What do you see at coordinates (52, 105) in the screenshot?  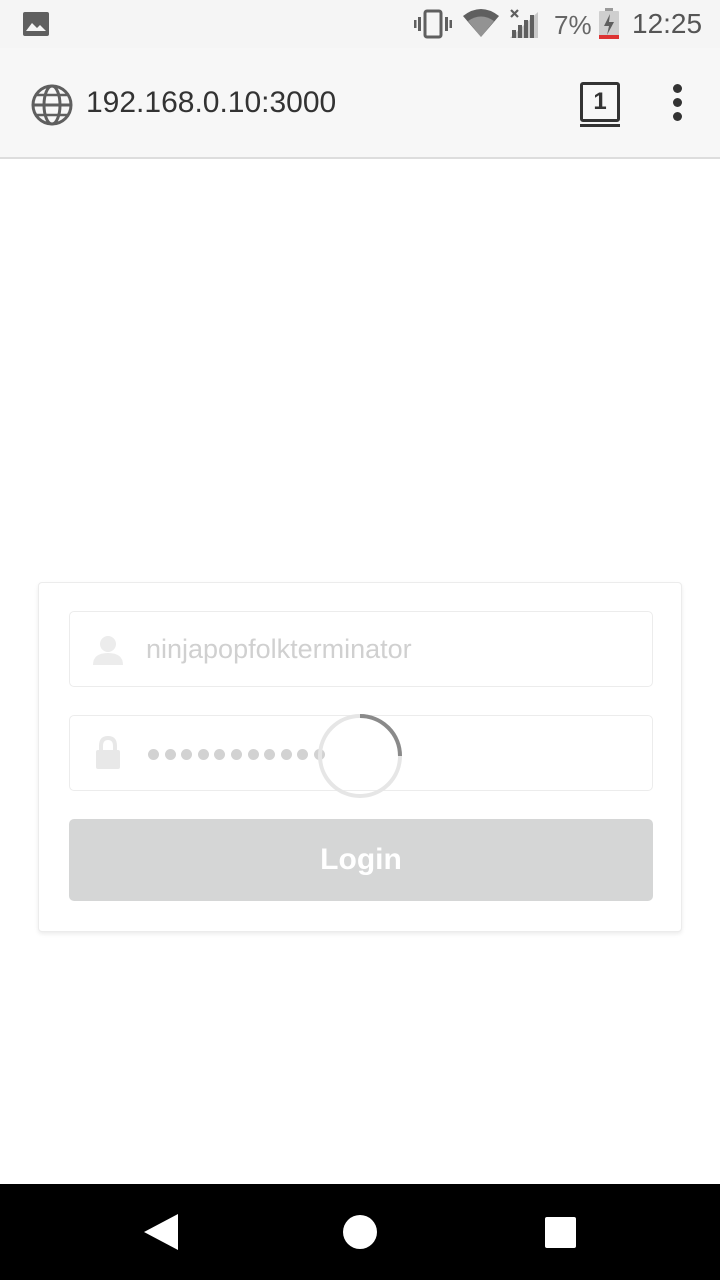 I see `globe-icon` at bounding box center [52, 105].